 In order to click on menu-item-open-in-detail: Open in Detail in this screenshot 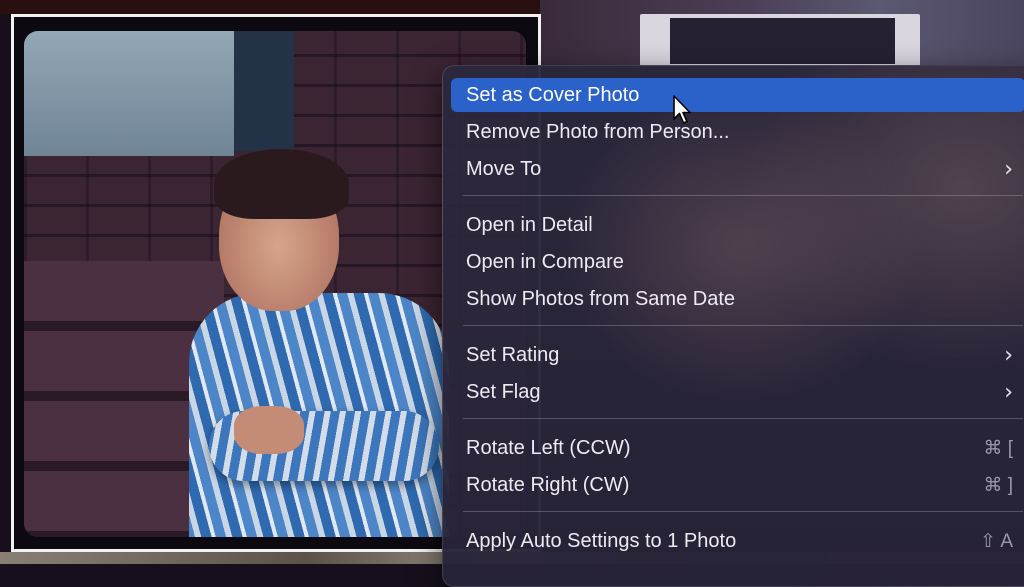, I will do `click(737, 225)`.